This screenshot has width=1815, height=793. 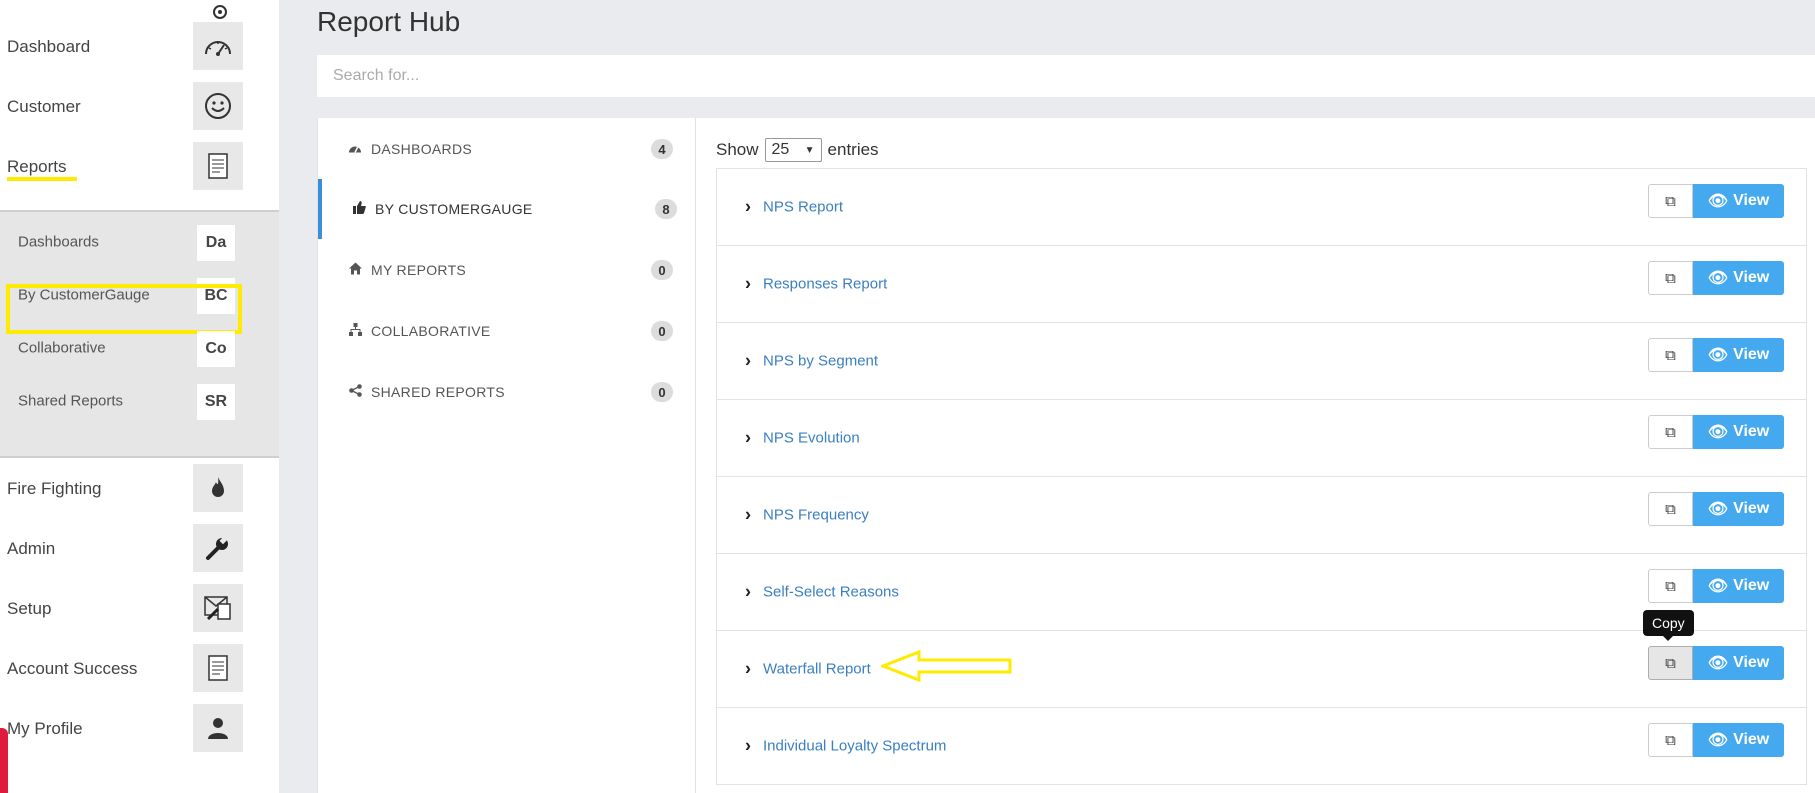 I want to click on report-link: Self-Select Reasons, so click(x=831, y=592).